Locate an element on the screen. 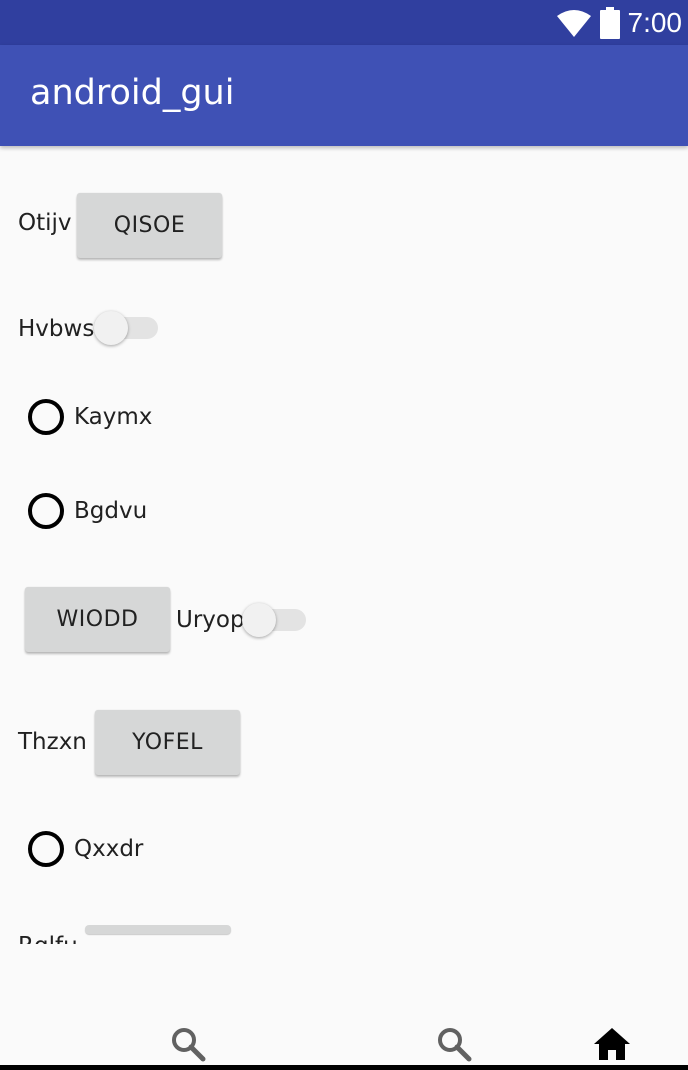 This screenshot has width=688, height=1070. bgdvu-radio: Bgdvu is located at coordinates (87, 511).